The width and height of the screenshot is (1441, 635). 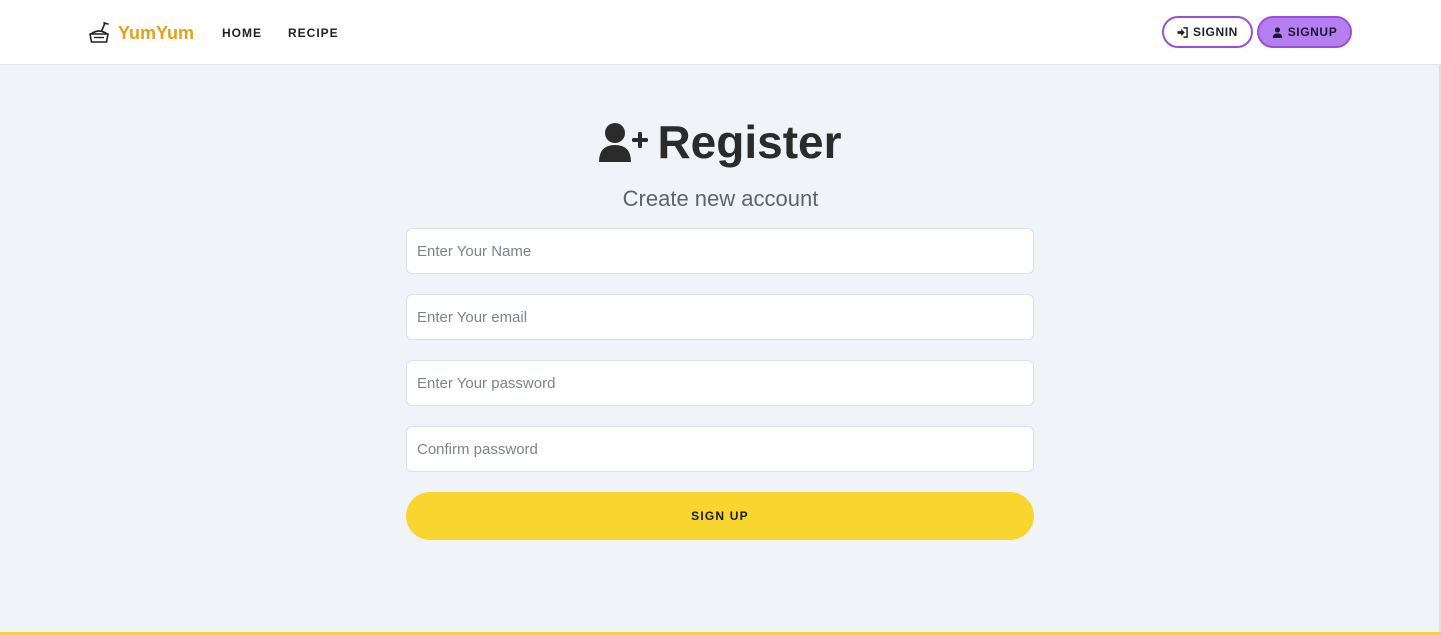 What do you see at coordinates (99, 32) in the screenshot?
I see `food-tray-icon` at bounding box center [99, 32].